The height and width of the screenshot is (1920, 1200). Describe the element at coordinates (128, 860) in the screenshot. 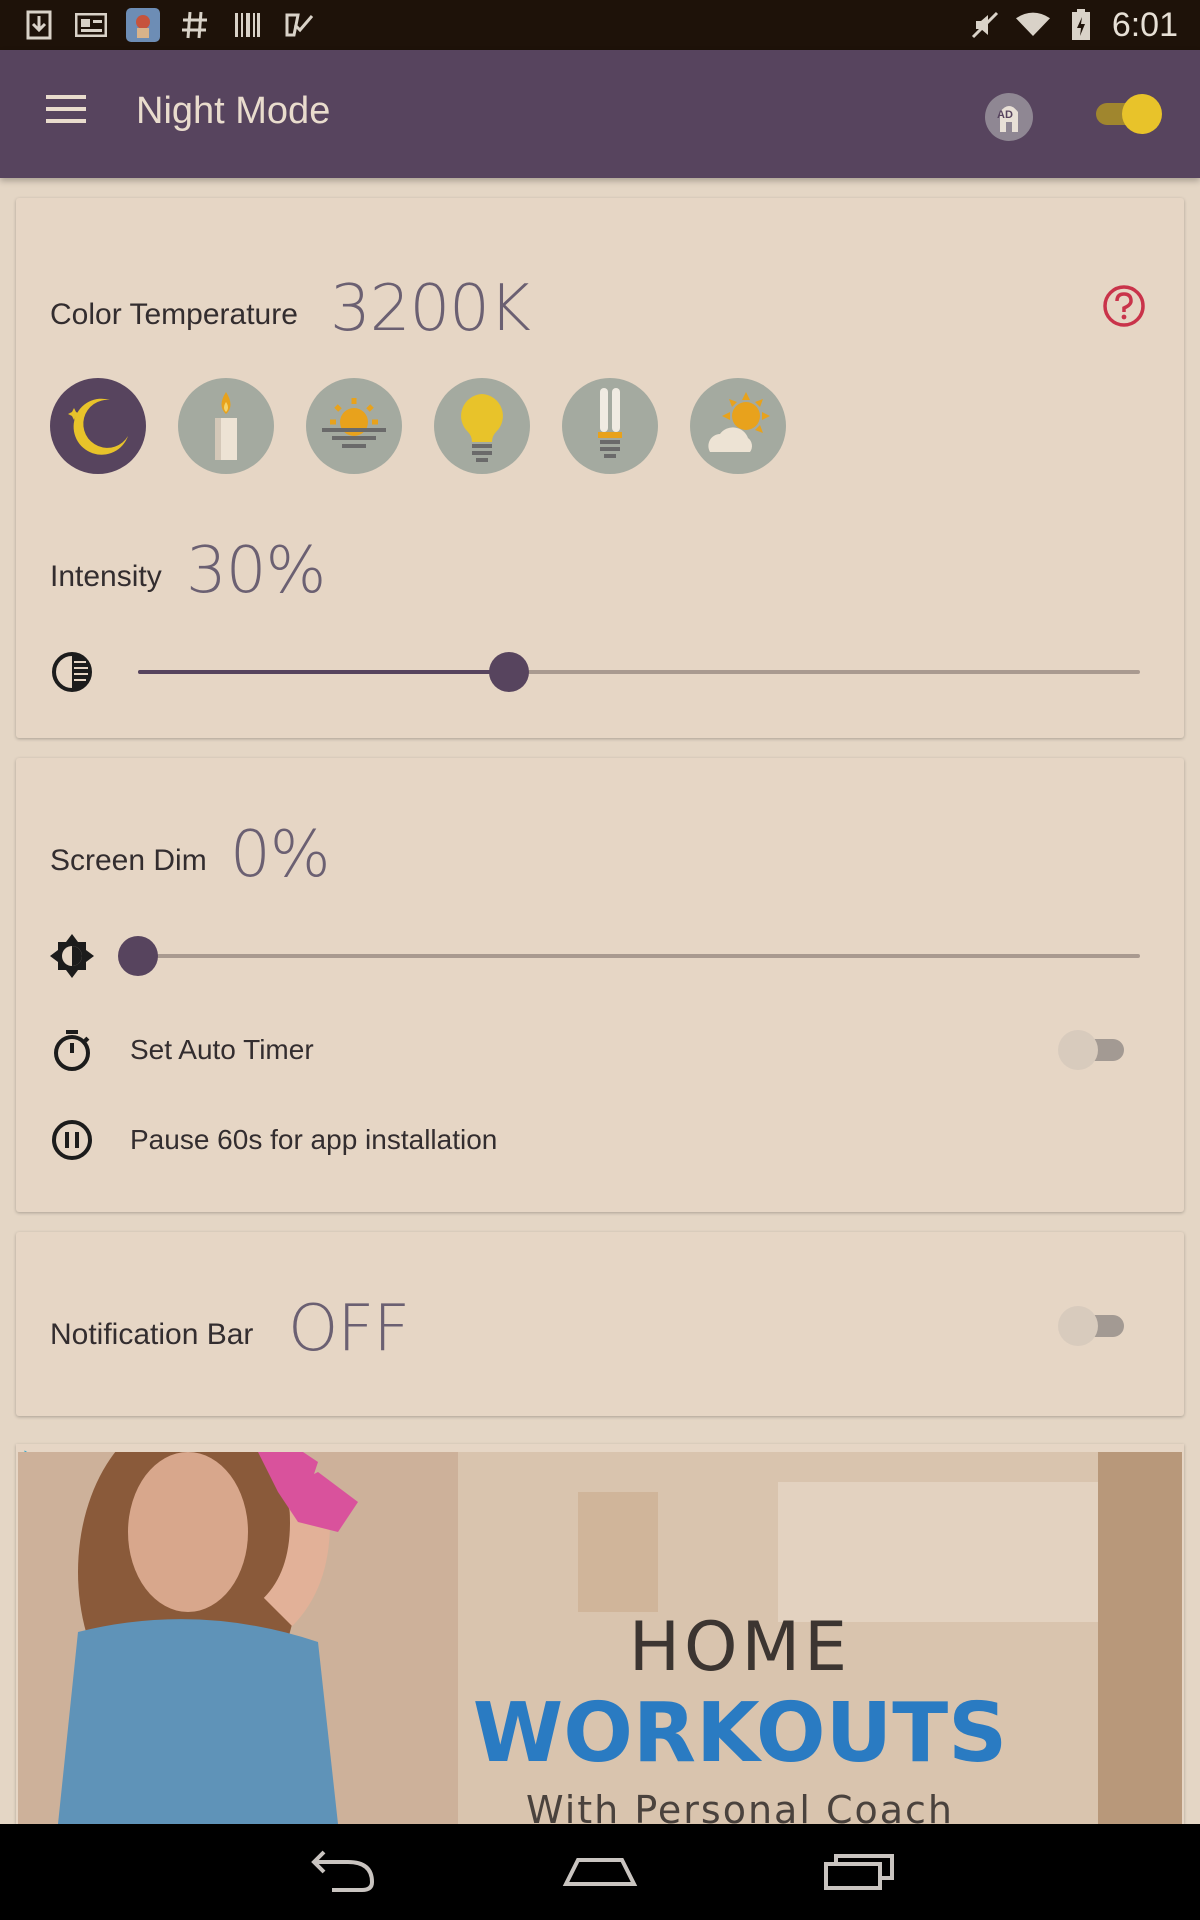

I see `screen-dim-label: Screen Dim` at that location.